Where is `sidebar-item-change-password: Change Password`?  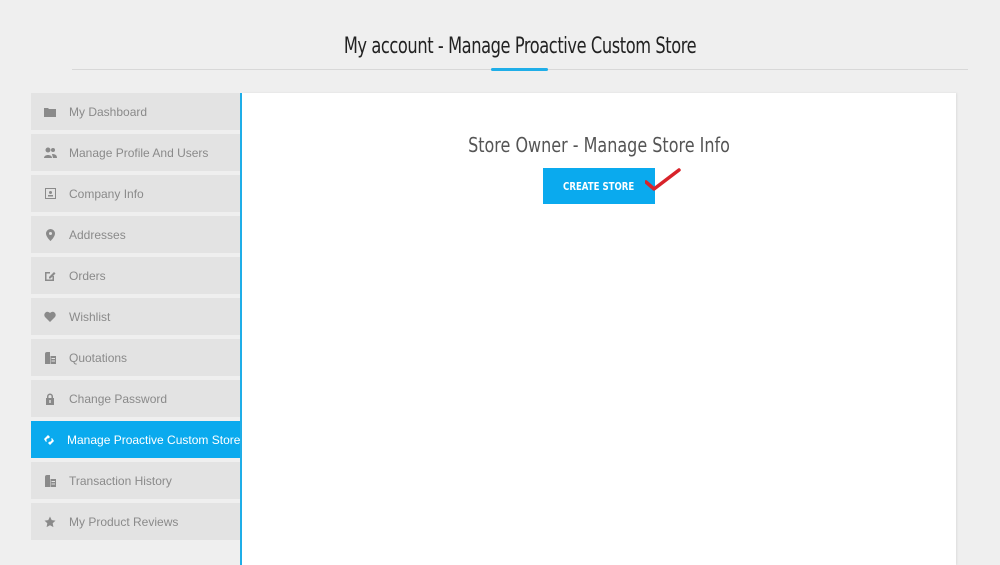
sidebar-item-change-password: Change Password is located at coordinates (135, 398).